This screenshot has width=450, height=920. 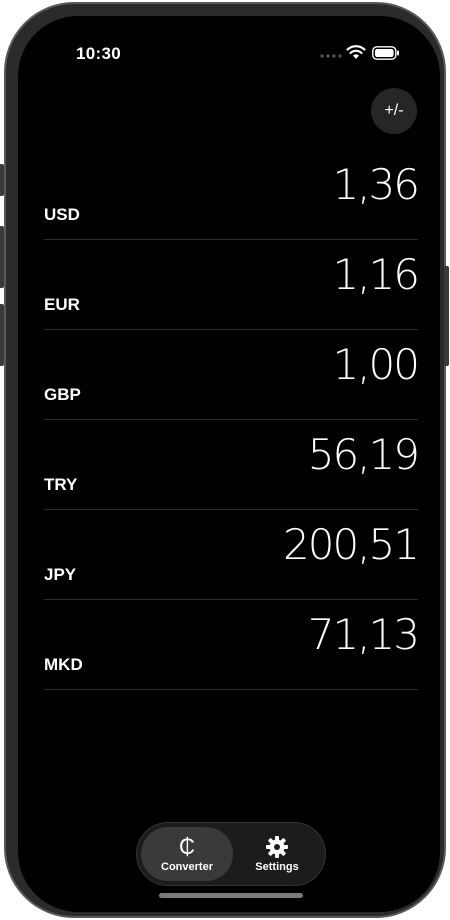 I want to click on currency-code: MKD, so click(x=63, y=664).